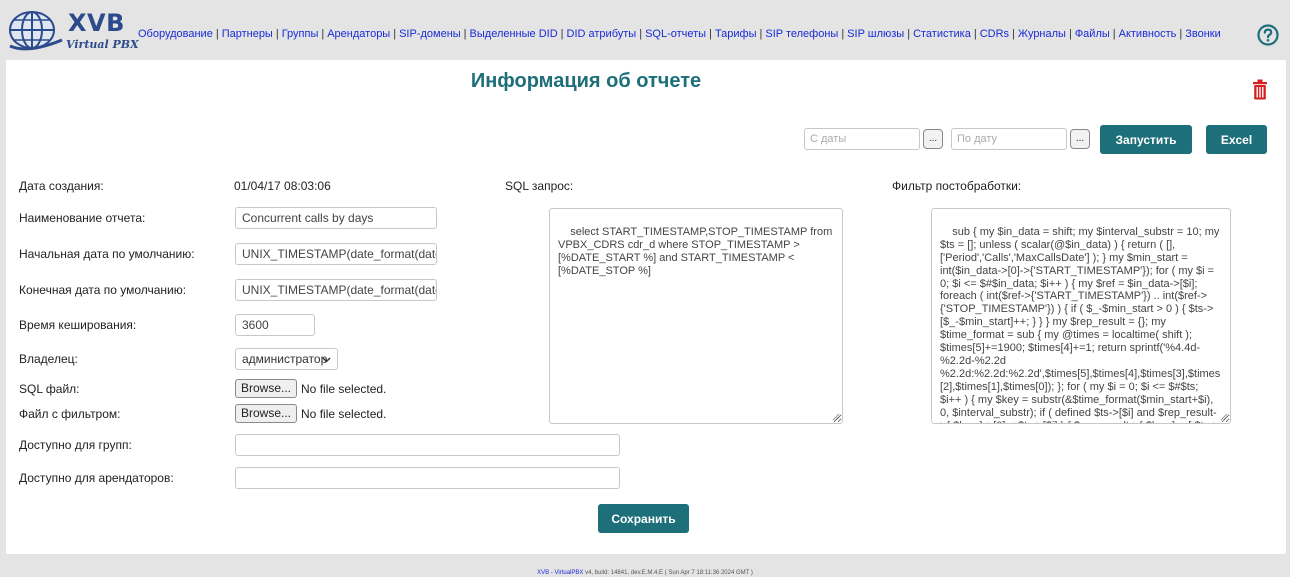 The height and width of the screenshot is (577, 1290). What do you see at coordinates (75, 445) in the screenshot?
I see `groups-access-label: Доступно для групп:` at bounding box center [75, 445].